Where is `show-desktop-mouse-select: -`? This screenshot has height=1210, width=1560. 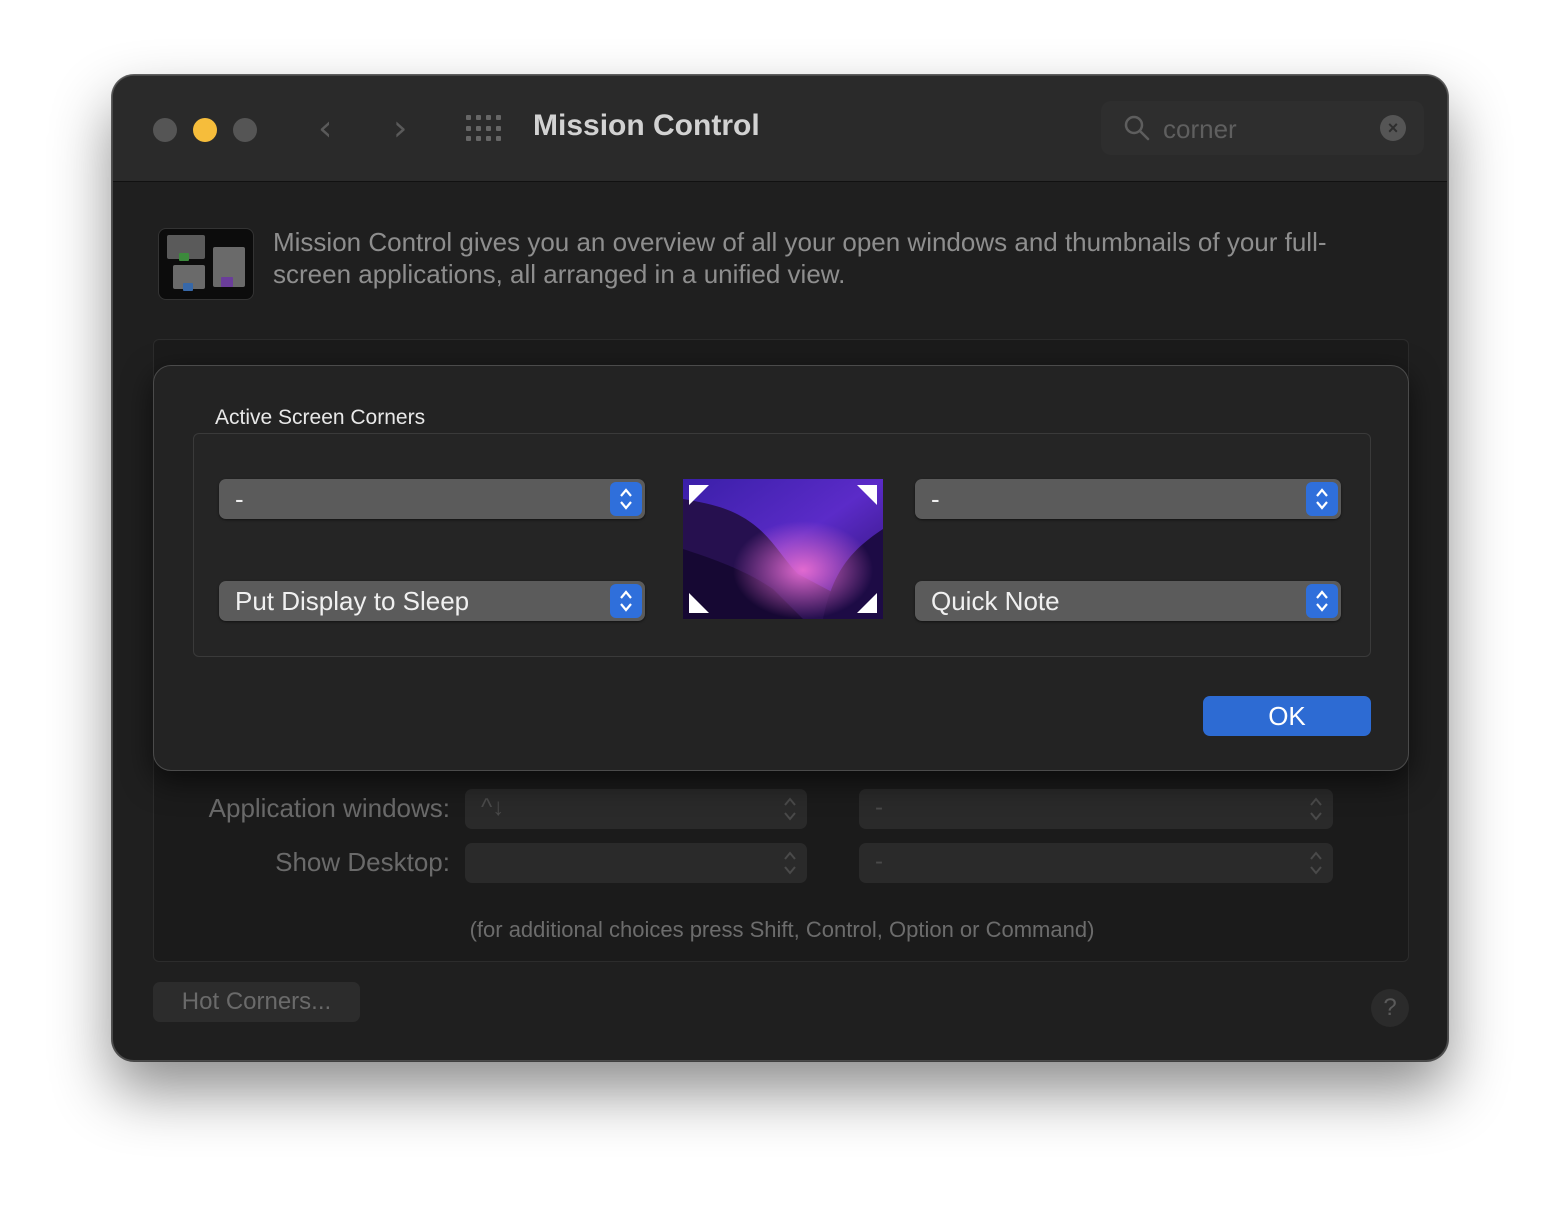
show-desktop-mouse-select: - is located at coordinates (1096, 863).